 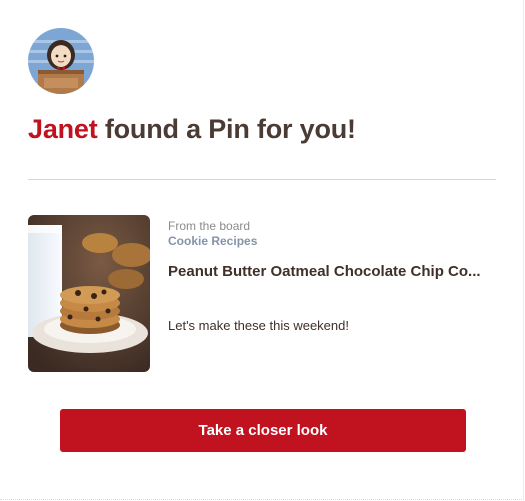 I want to click on headline-text: found a Pin for you!, so click(x=226, y=129).